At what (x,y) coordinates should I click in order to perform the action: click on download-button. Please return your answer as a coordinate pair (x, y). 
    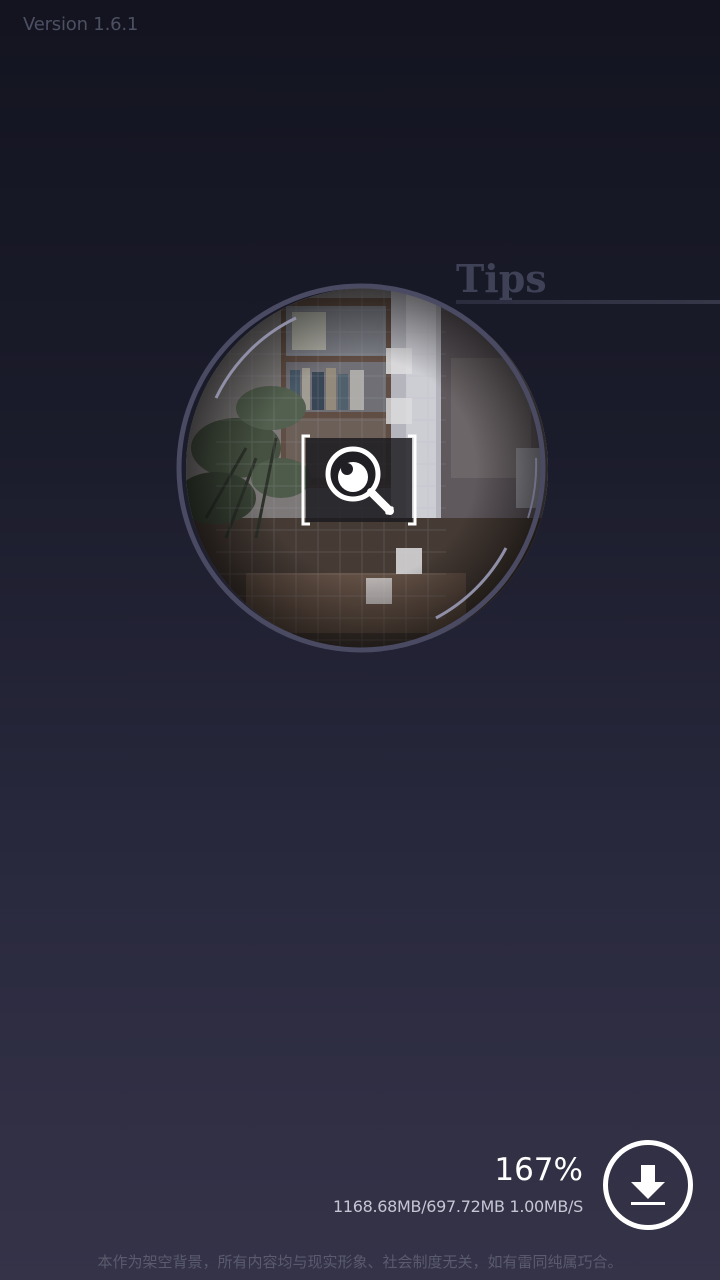
    Looking at the image, I should click on (648, 1185).